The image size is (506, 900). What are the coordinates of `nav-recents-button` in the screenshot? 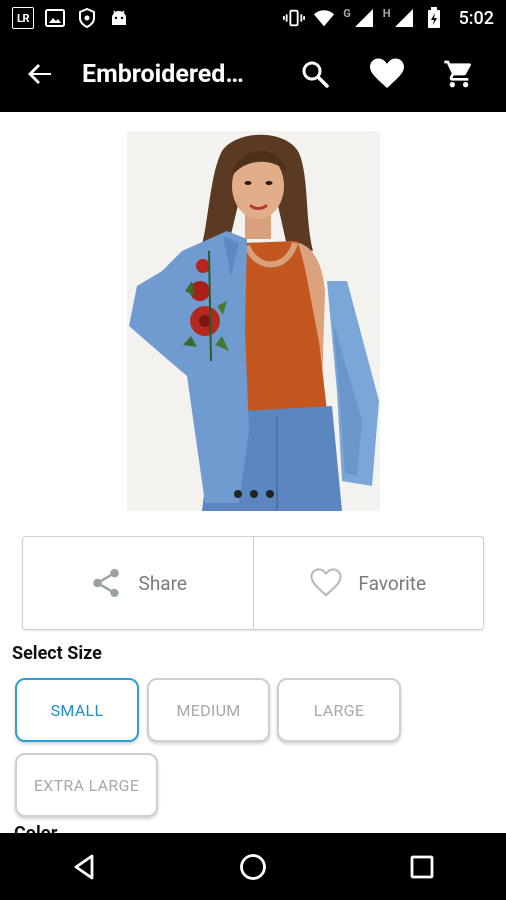 It's located at (422, 867).